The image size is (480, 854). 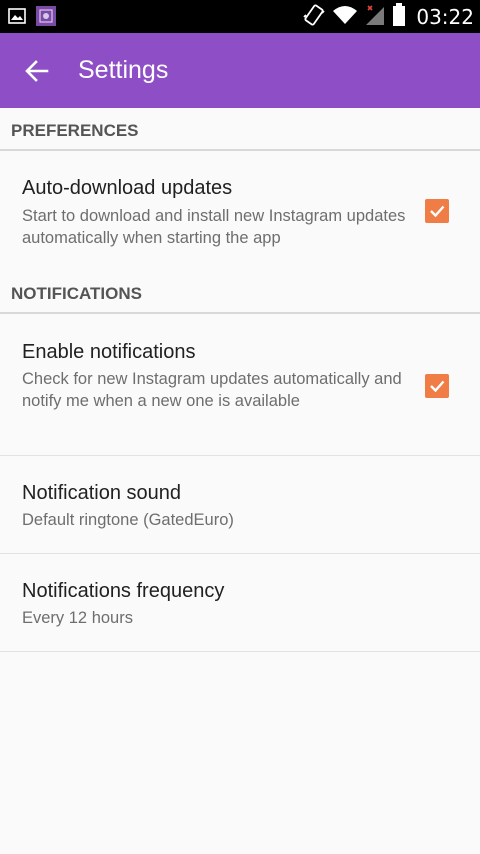 I want to click on pref-title: Notifications frequency, so click(x=123, y=591).